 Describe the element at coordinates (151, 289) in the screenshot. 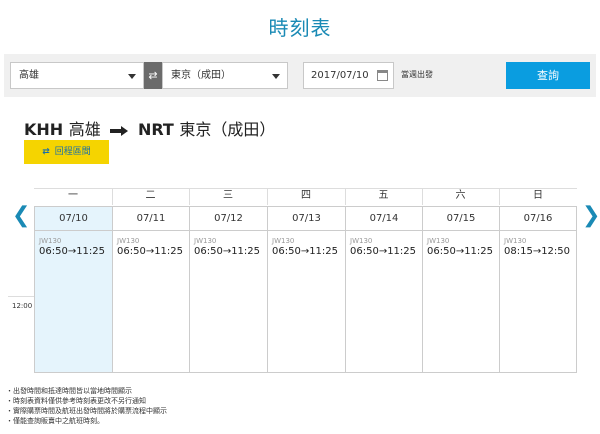

I see `day-column: 07/11 JW130 06:50→11:25` at that location.